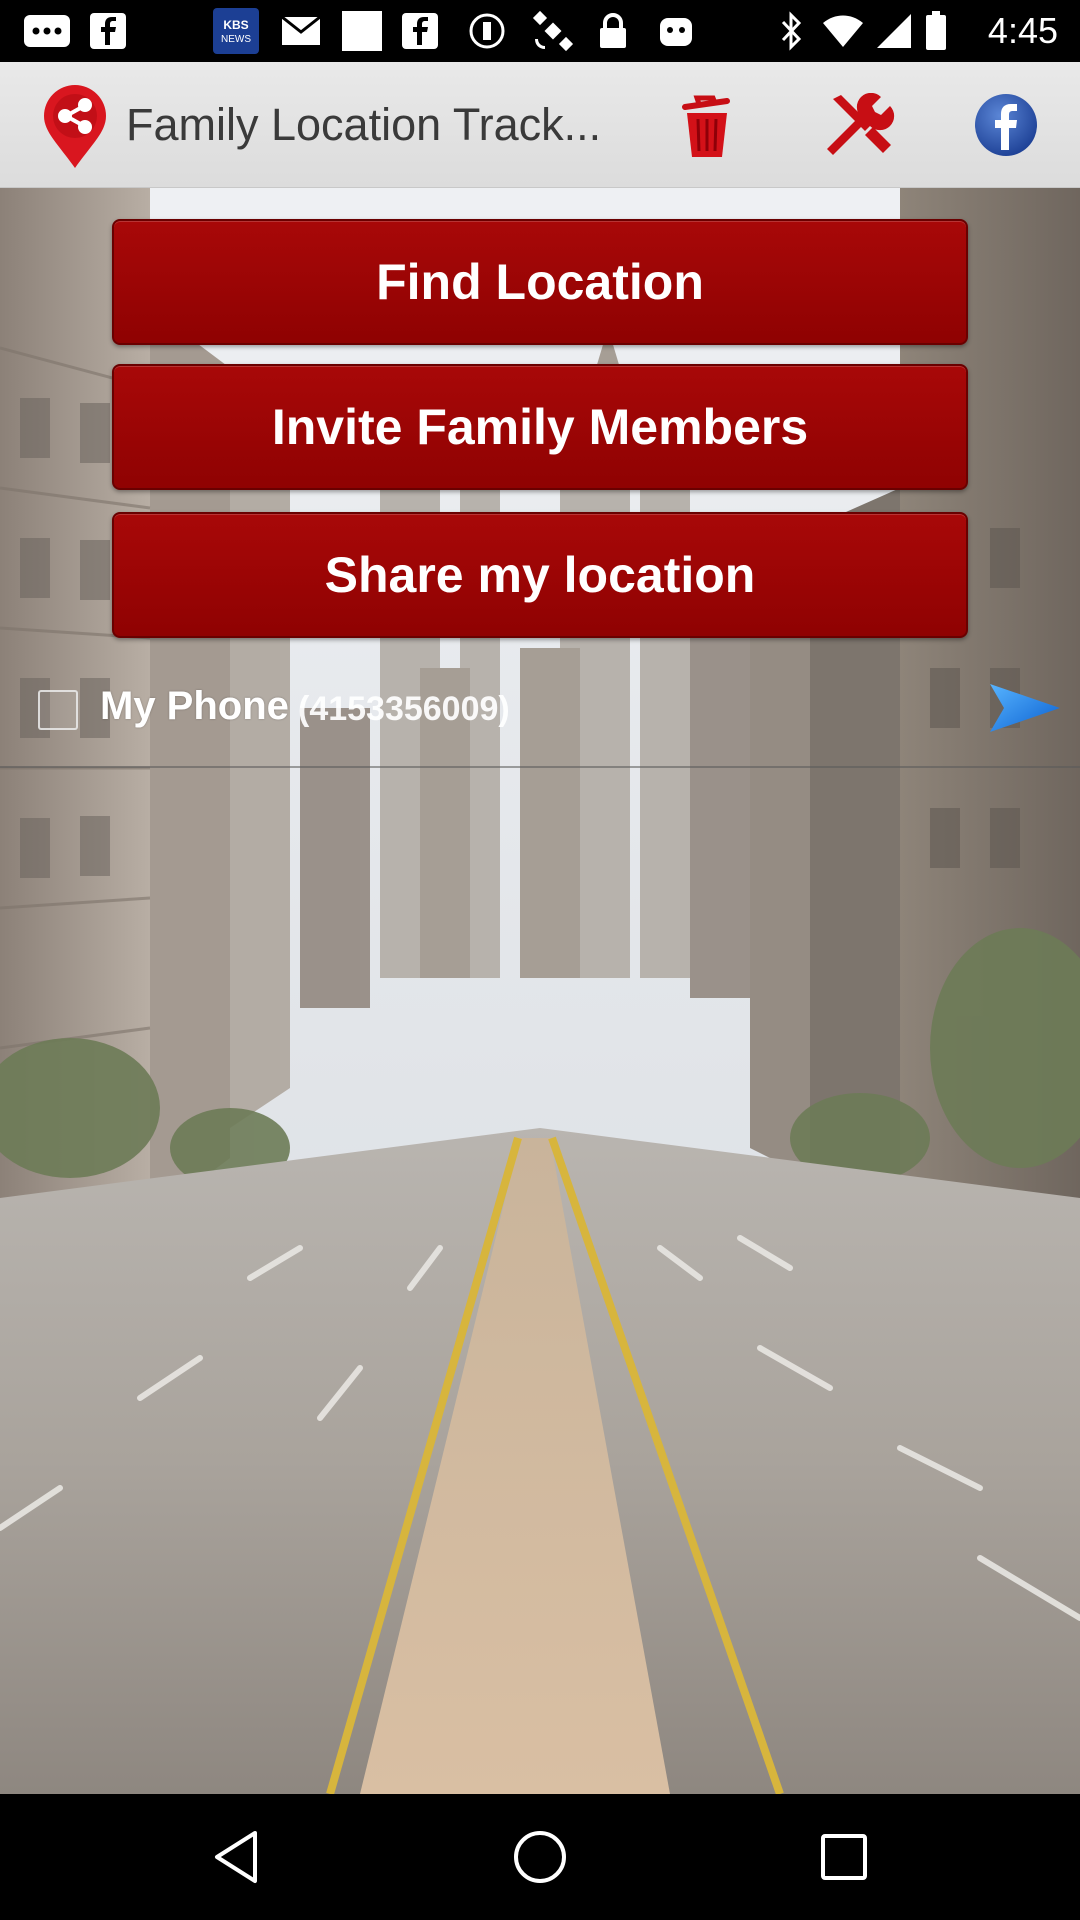  What do you see at coordinates (894, 31) in the screenshot?
I see `signal-icon` at bounding box center [894, 31].